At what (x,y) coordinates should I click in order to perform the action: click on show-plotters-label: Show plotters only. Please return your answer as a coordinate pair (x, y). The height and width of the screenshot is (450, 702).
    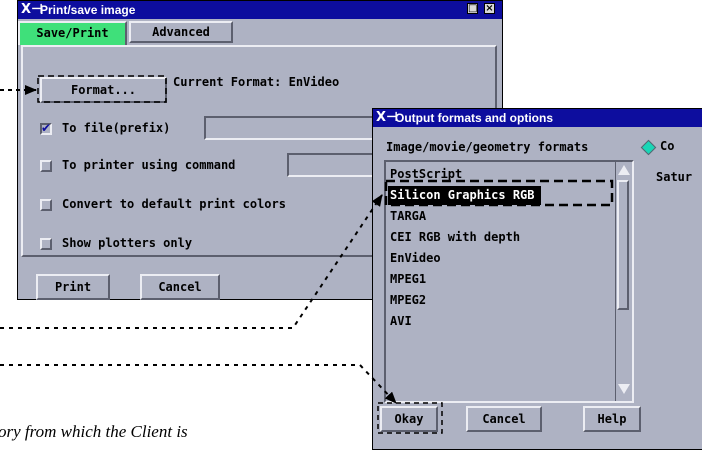
    Looking at the image, I should click on (127, 243).